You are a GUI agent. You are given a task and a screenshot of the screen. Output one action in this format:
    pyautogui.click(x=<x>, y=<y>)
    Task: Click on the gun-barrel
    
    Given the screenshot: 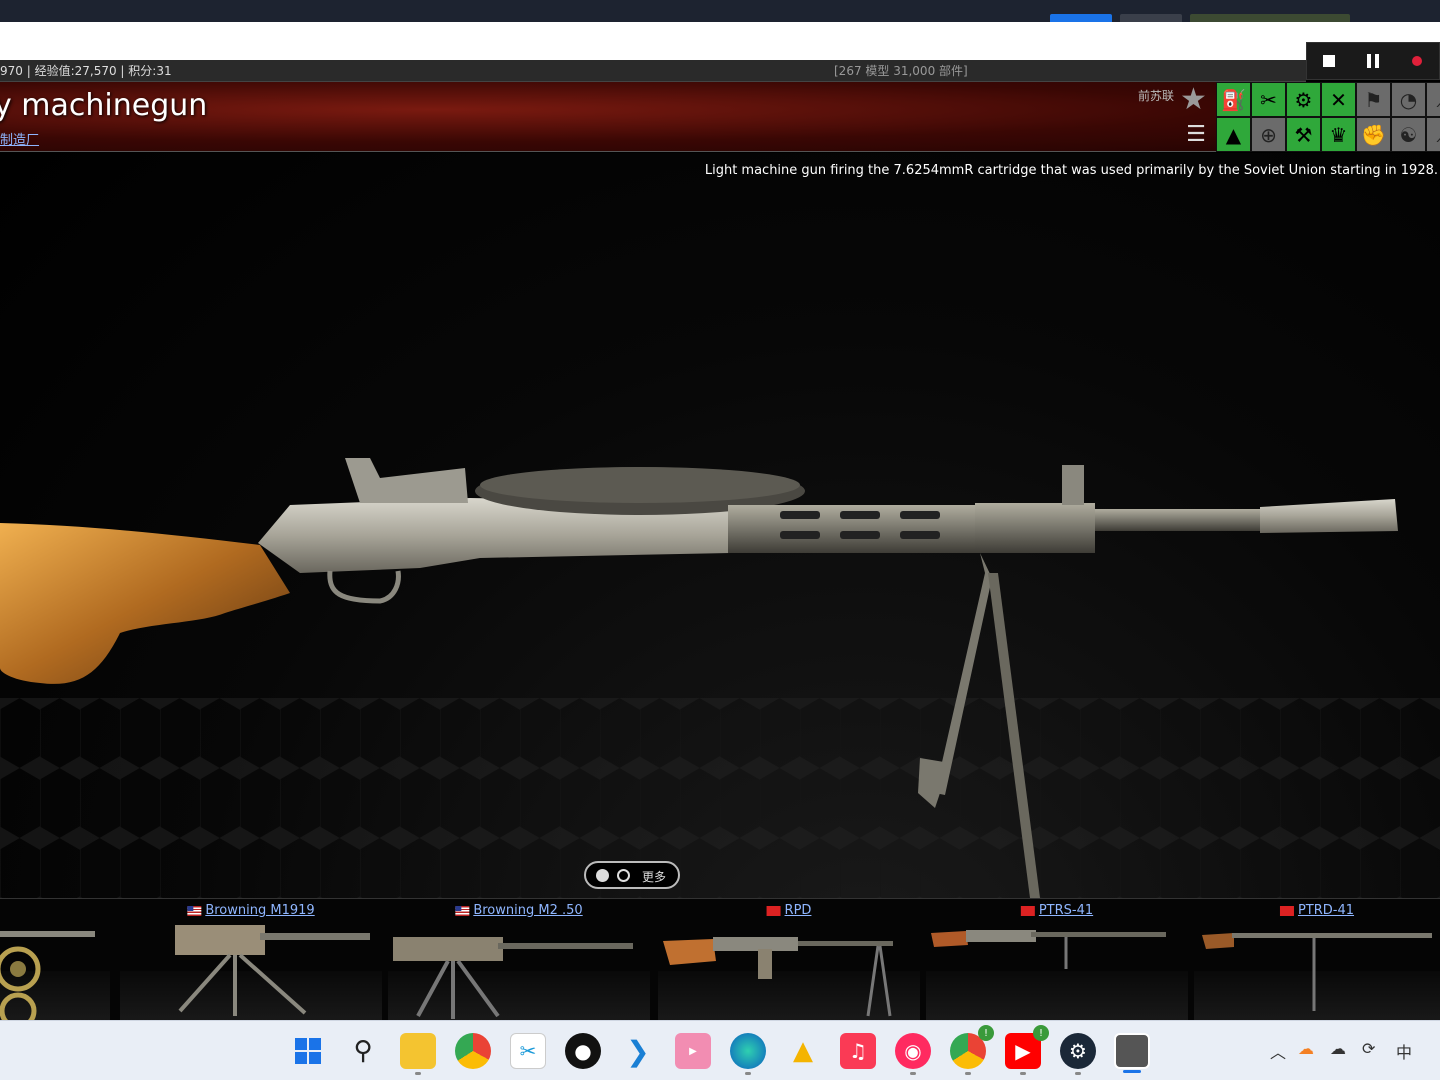 What is the action you would take?
    pyautogui.click(x=1180, y=520)
    